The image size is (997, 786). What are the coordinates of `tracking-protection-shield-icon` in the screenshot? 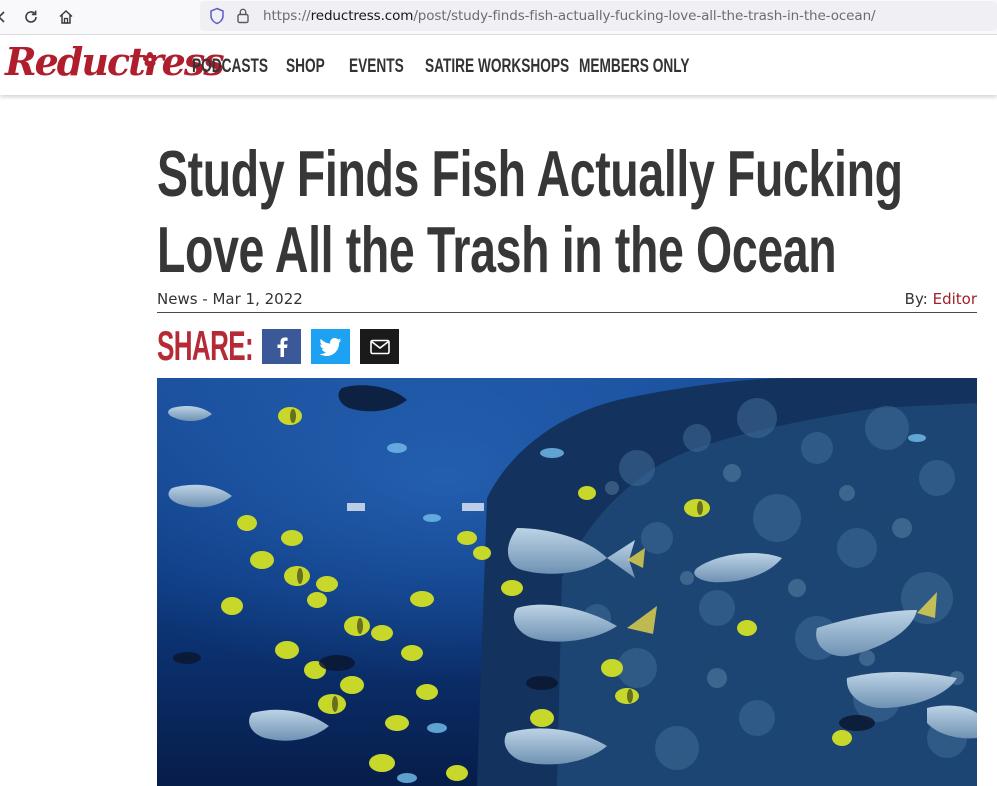 It's located at (217, 18).